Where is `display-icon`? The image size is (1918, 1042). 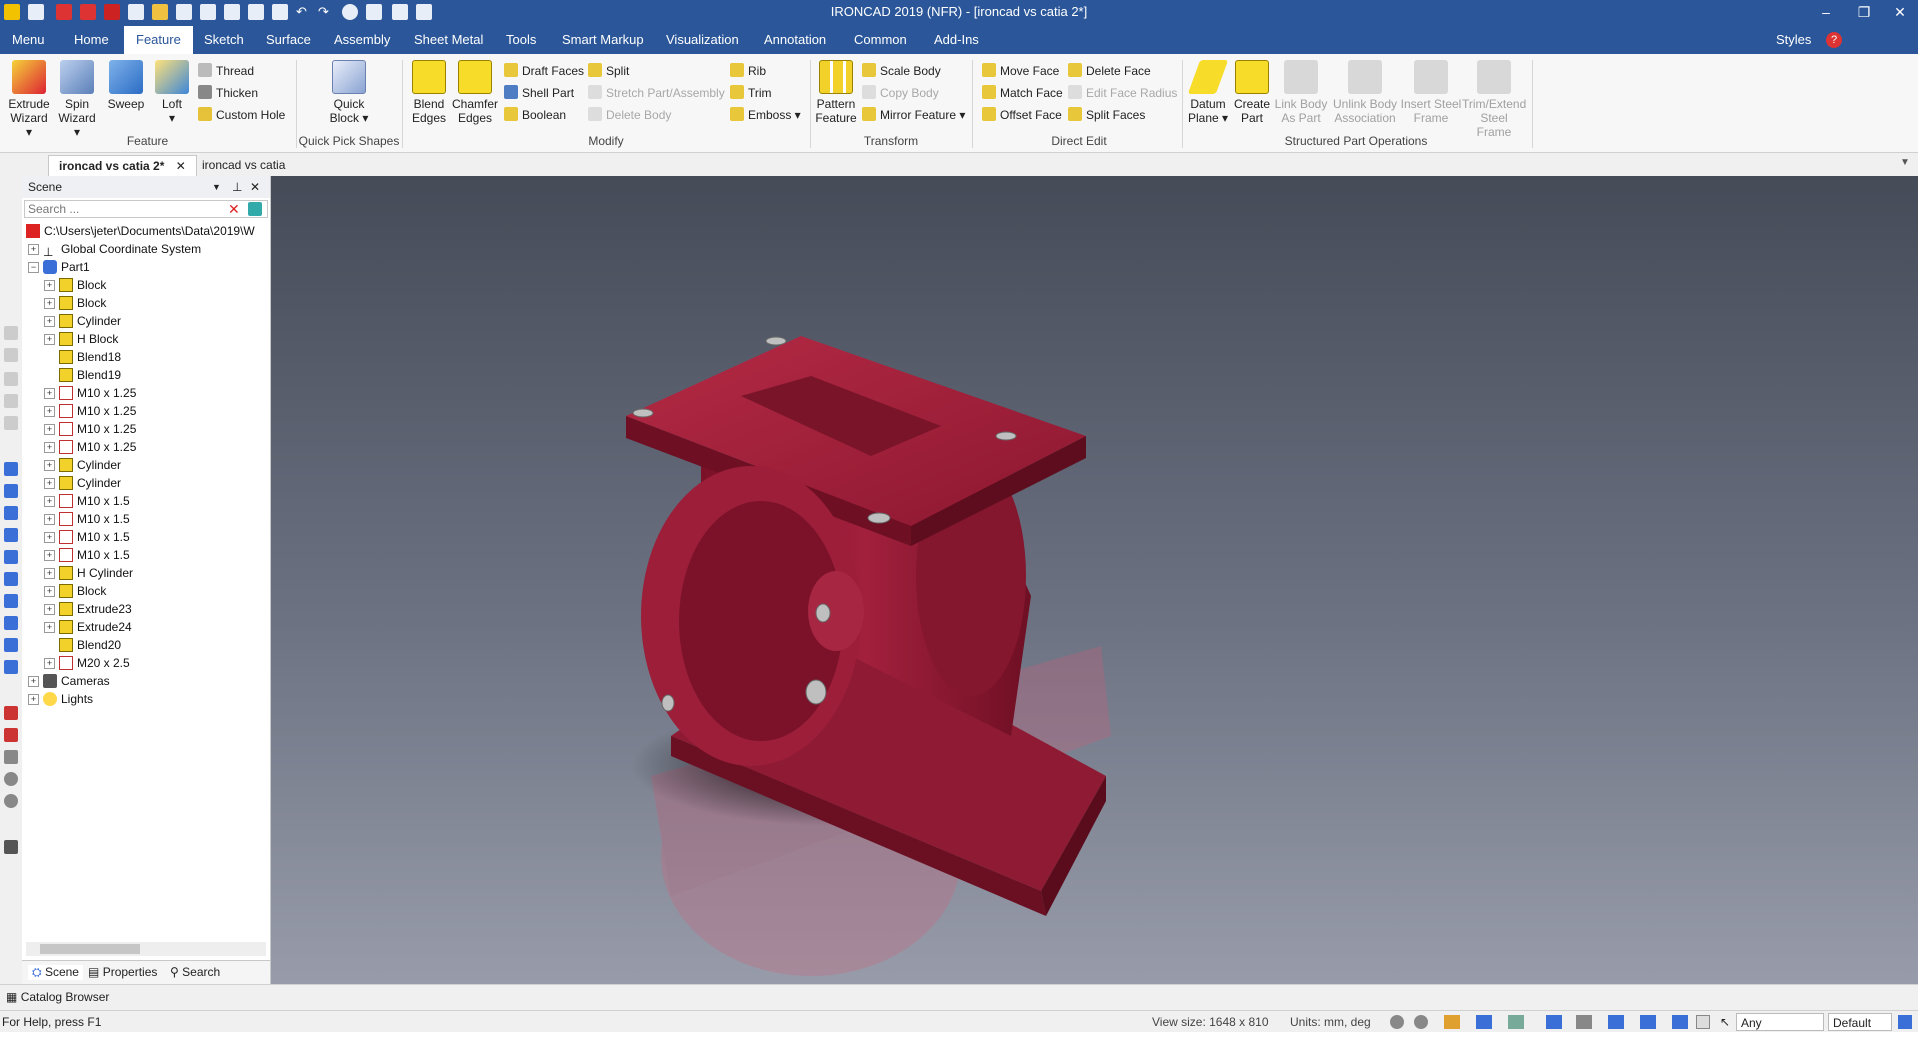 display-icon is located at coordinates (1584, 1022).